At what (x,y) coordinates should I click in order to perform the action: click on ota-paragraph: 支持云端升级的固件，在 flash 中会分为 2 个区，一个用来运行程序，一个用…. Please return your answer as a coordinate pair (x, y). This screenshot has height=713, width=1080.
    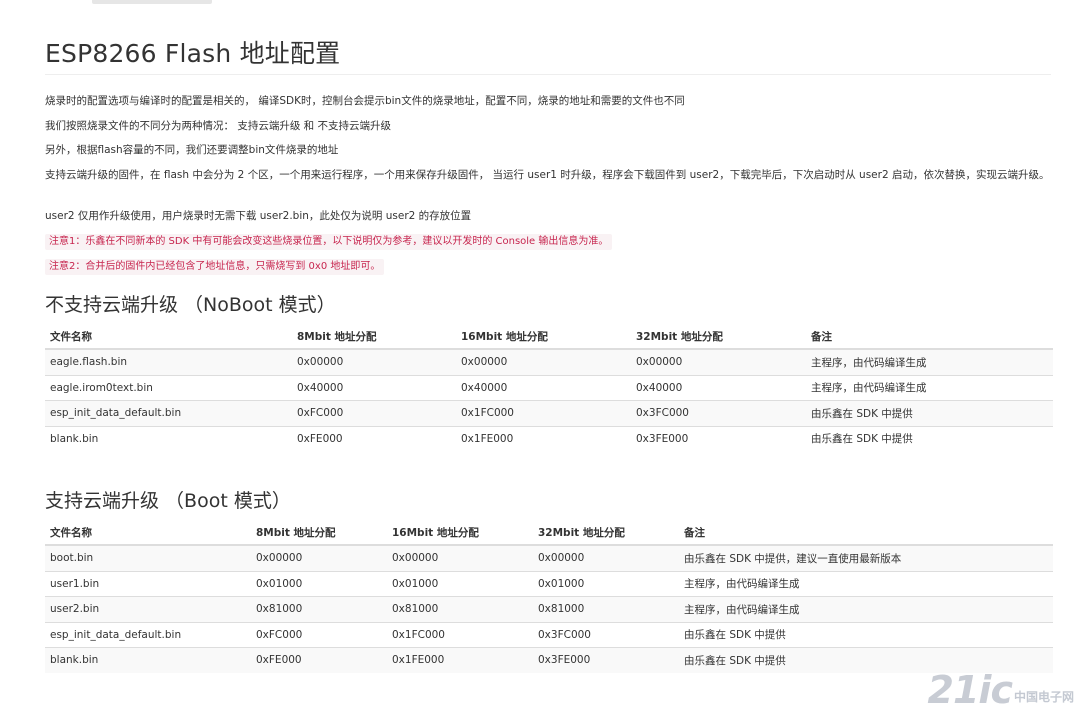
    Looking at the image, I should click on (547, 175).